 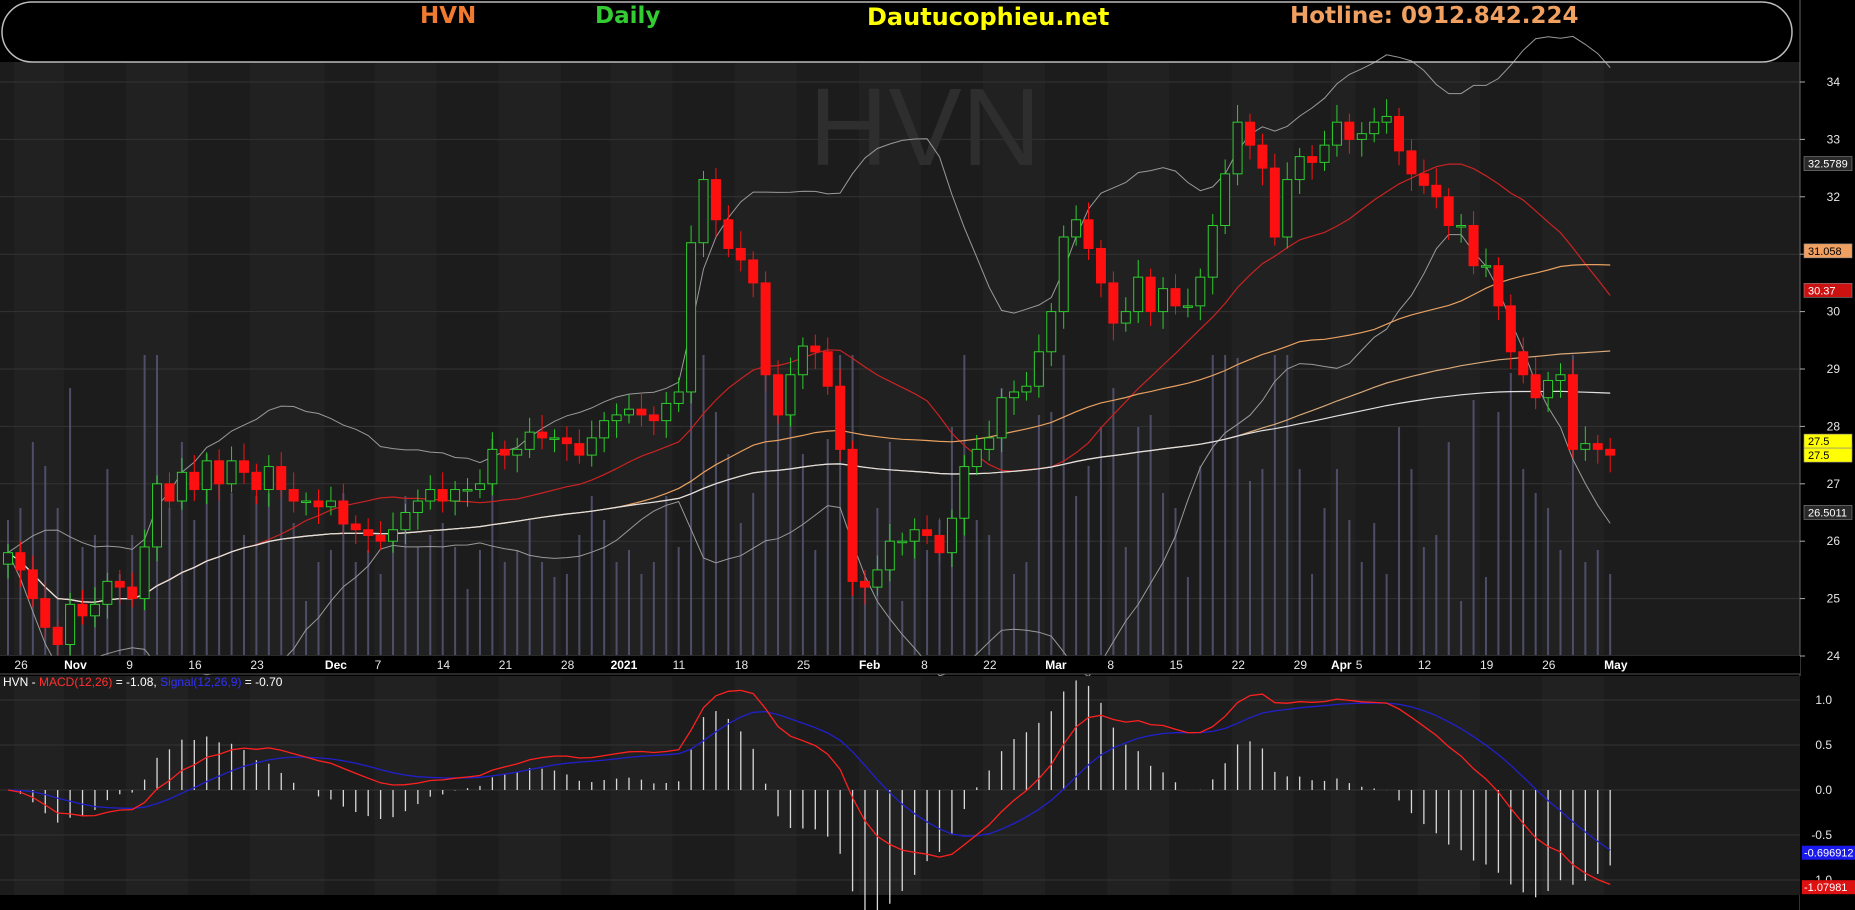 What do you see at coordinates (1834, 312) in the screenshot?
I see `price-tick-label: 30` at bounding box center [1834, 312].